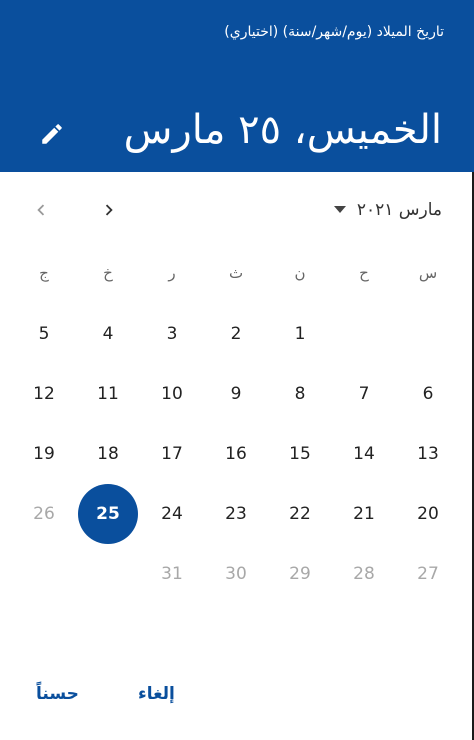  I want to click on weekday-label: ن, so click(300, 273).